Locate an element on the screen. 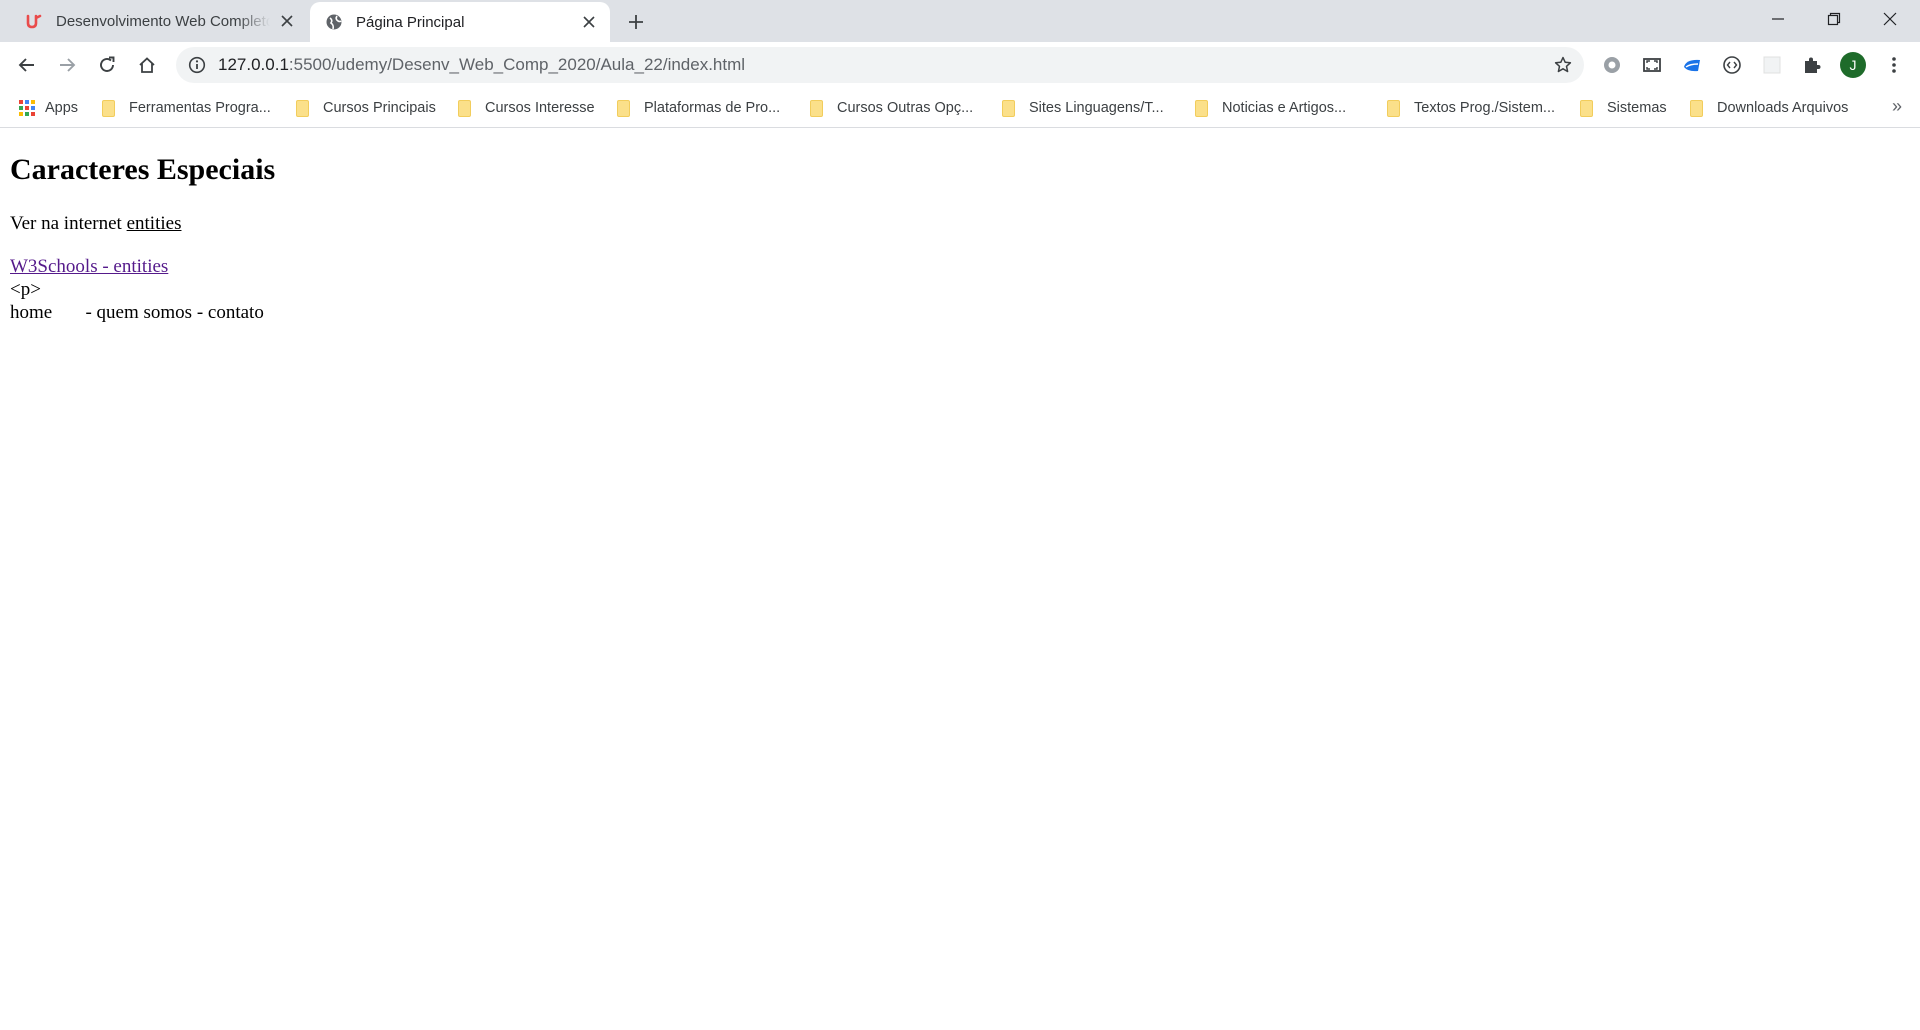  globe-icon is located at coordinates (334, 22).